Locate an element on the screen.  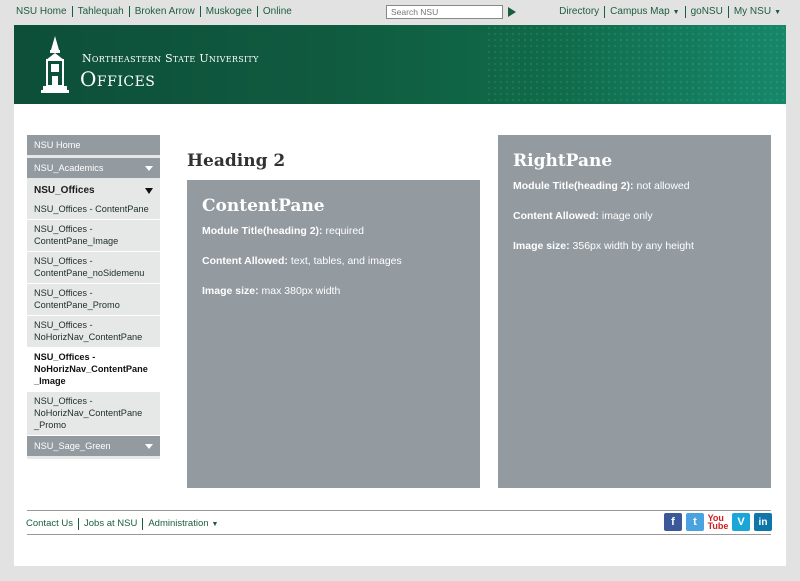
footer-divider is located at coordinates (399, 510).